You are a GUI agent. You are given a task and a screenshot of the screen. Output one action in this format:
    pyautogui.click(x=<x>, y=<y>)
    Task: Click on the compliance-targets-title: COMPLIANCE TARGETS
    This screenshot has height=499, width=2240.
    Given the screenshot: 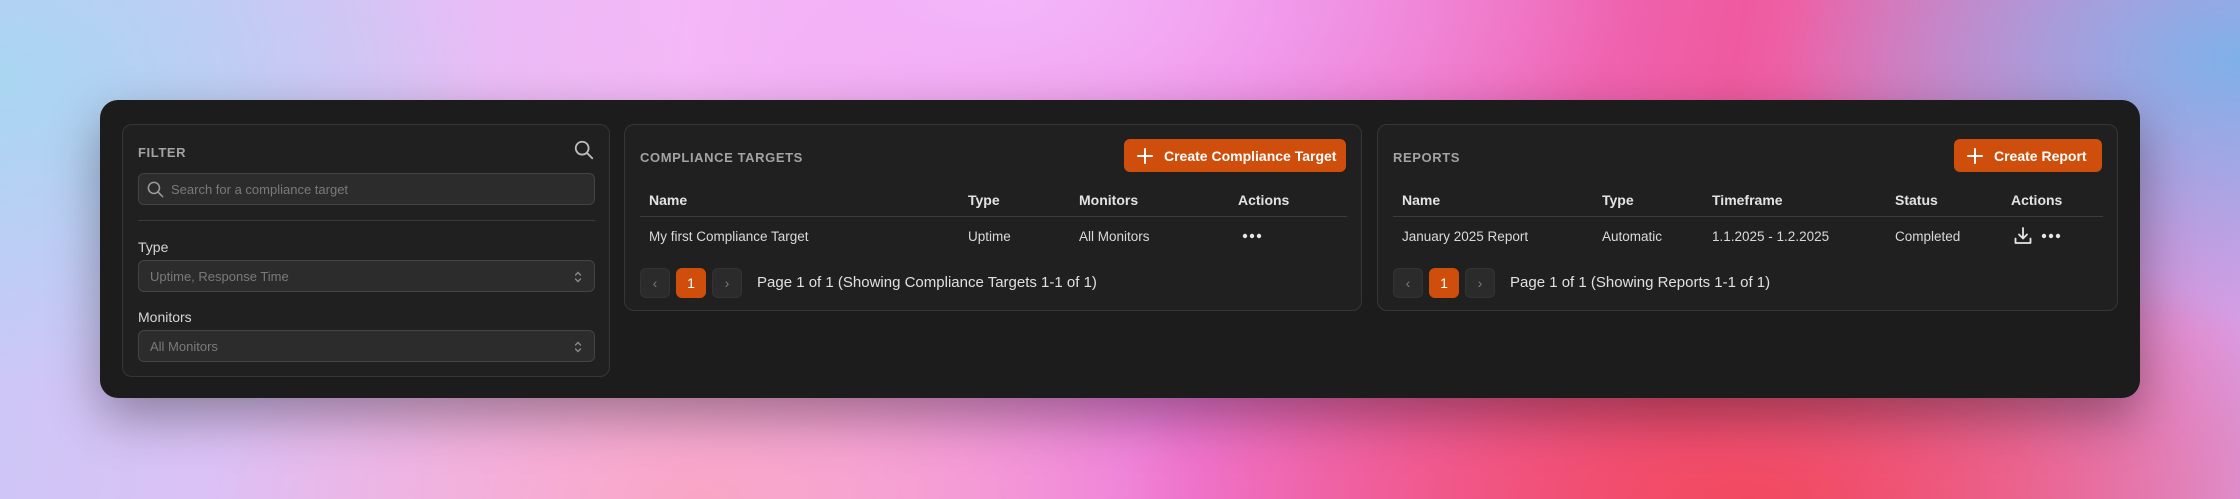 What is the action you would take?
    pyautogui.click(x=721, y=157)
    